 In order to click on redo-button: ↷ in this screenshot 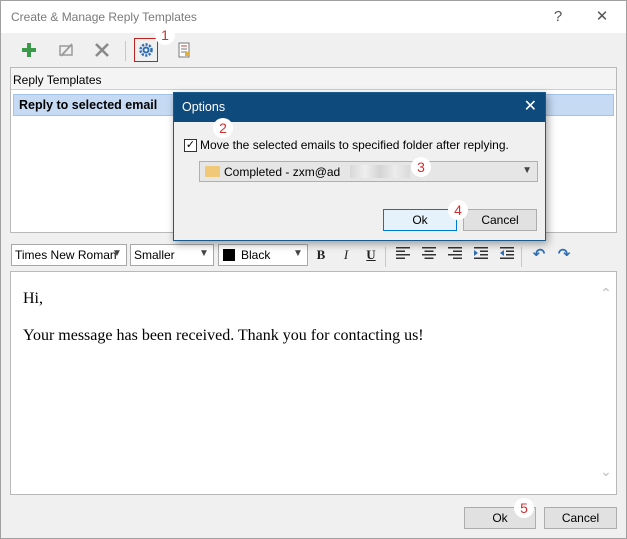, I will do `click(564, 255)`.